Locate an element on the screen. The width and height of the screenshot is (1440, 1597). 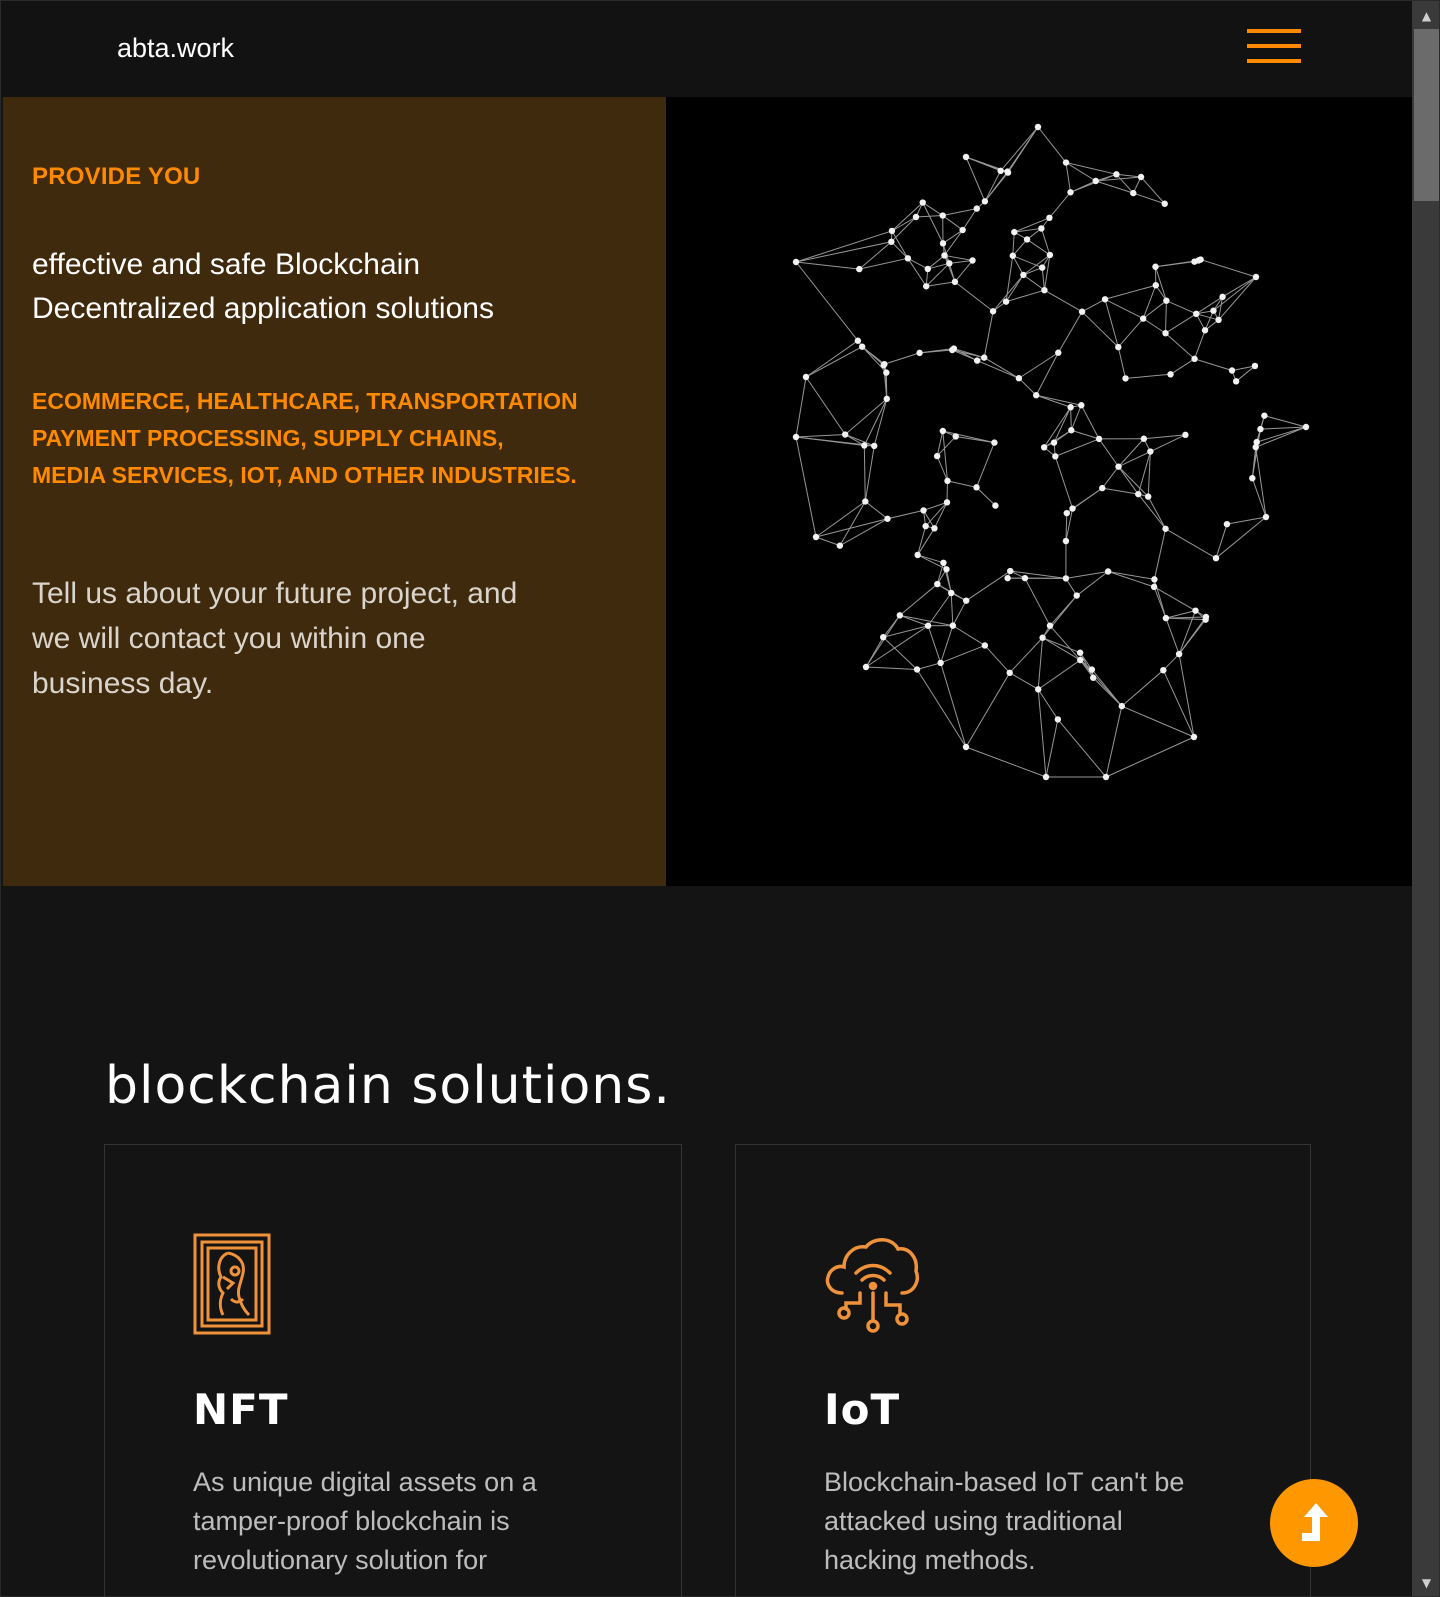
arrow-up-icon is located at coordinates (1315, 1522).